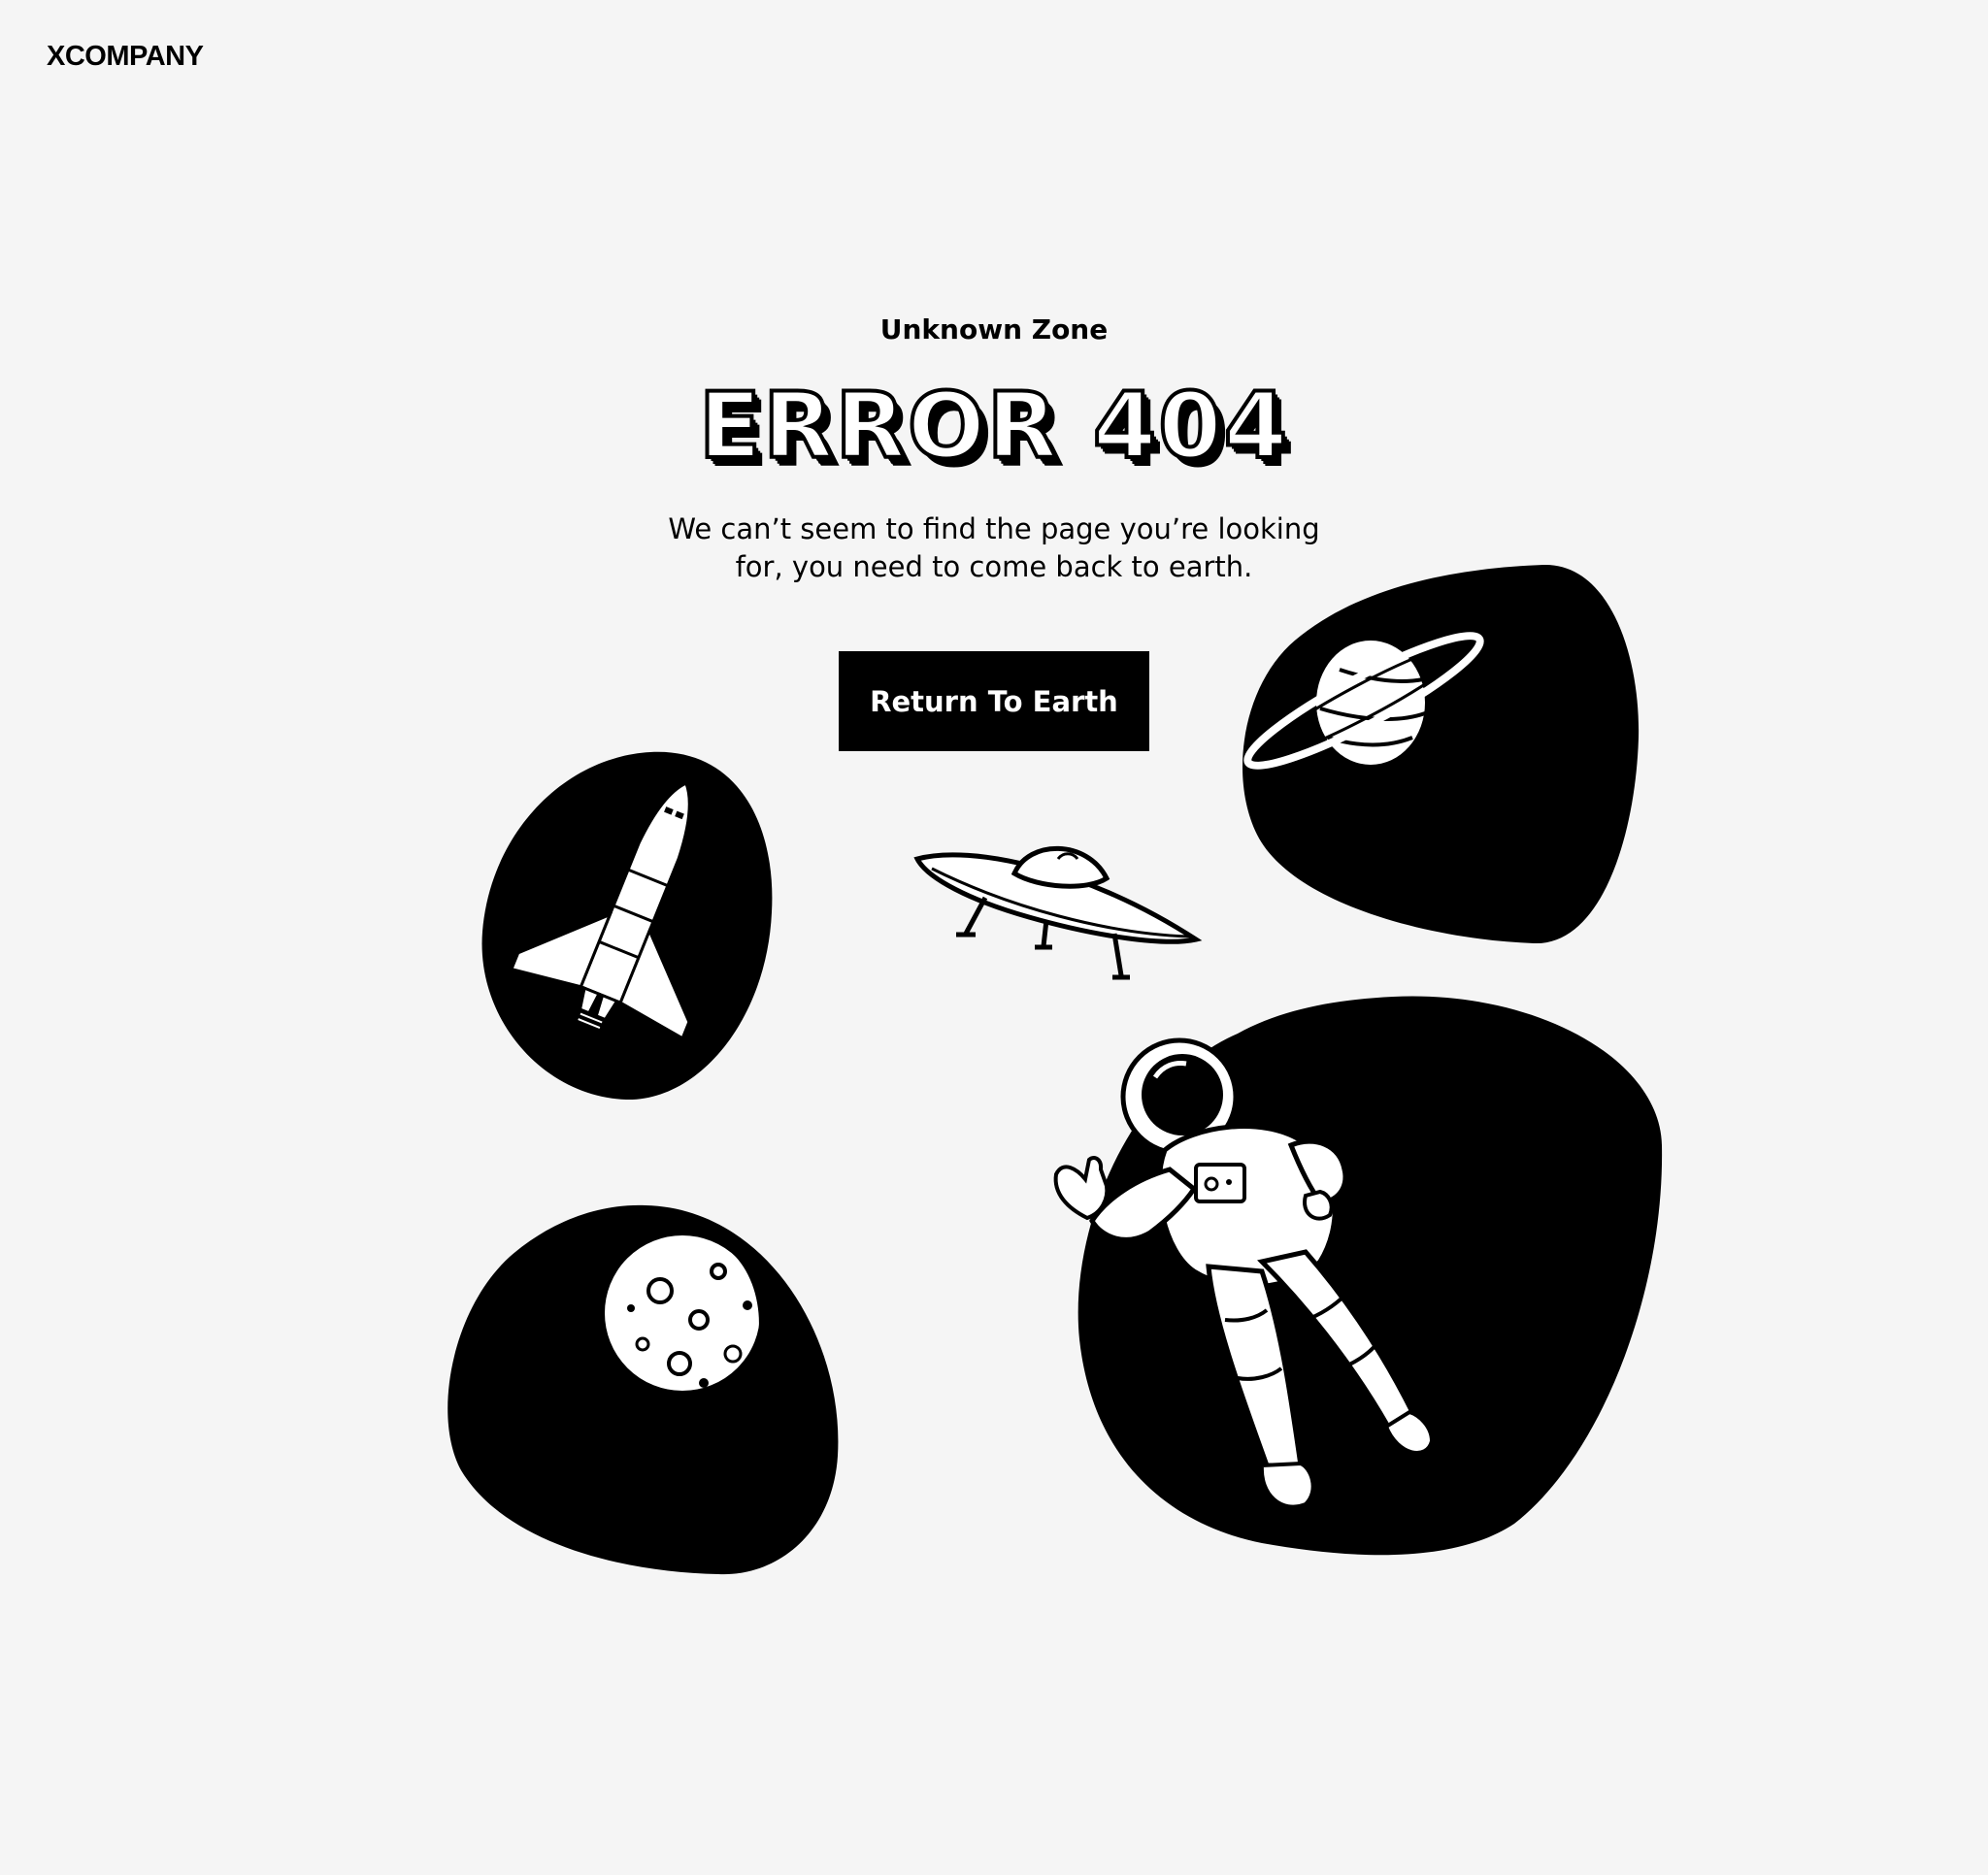 The image size is (1988, 1875). Describe the element at coordinates (1358, 1276) in the screenshot. I see `astronaut-icon` at that location.